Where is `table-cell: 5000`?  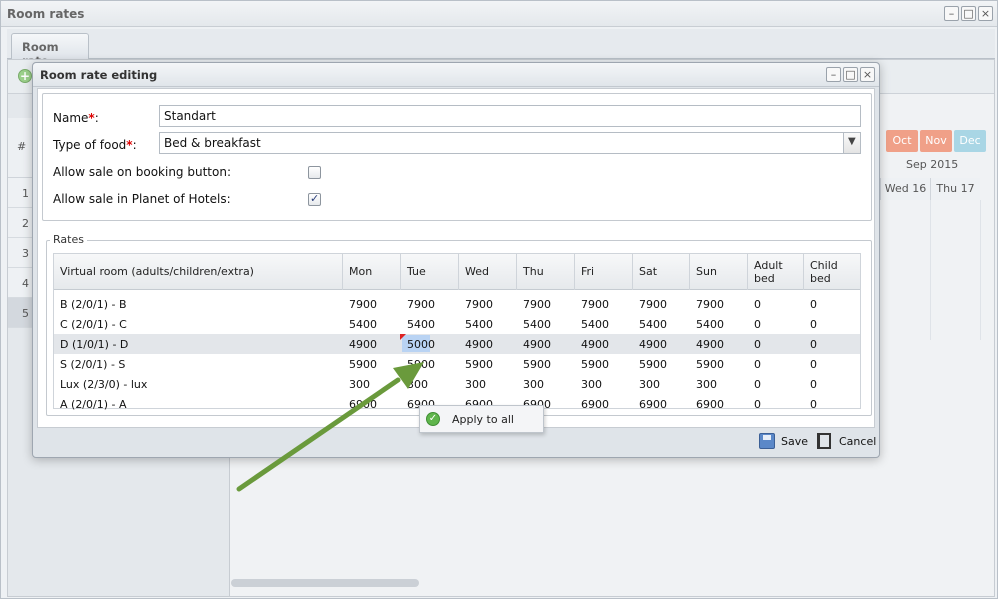
table-cell: 5000 is located at coordinates (421, 344).